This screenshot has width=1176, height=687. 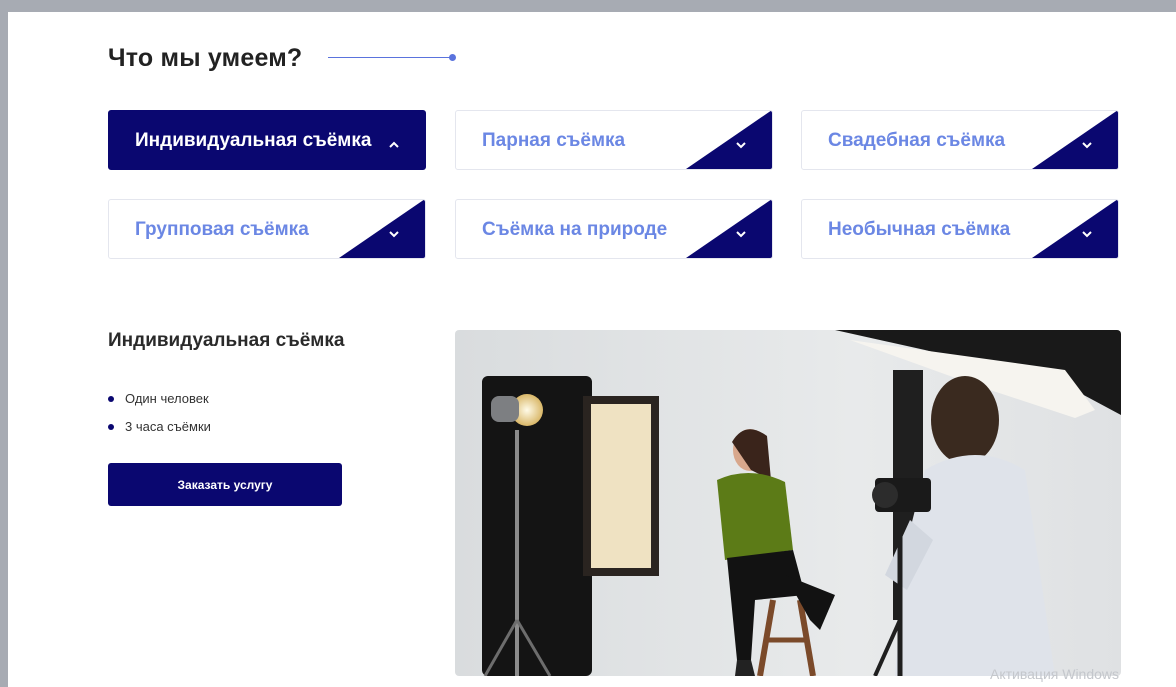 What do you see at coordinates (1055, 674) in the screenshot?
I see `os-activation-watermark: Активация Windows` at bounding box center [1055, 674].